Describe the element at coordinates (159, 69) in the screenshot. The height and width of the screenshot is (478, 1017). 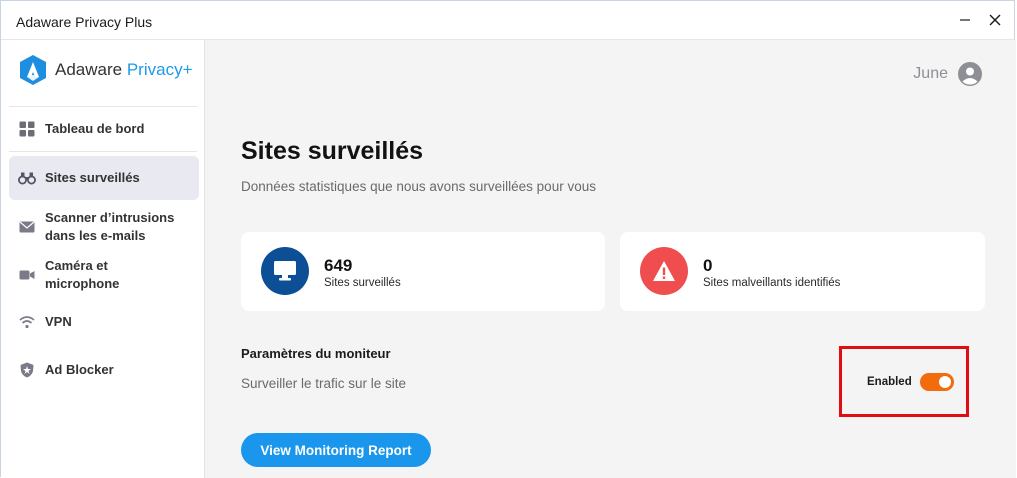
I see `logo-product: Privacy+` at that location.